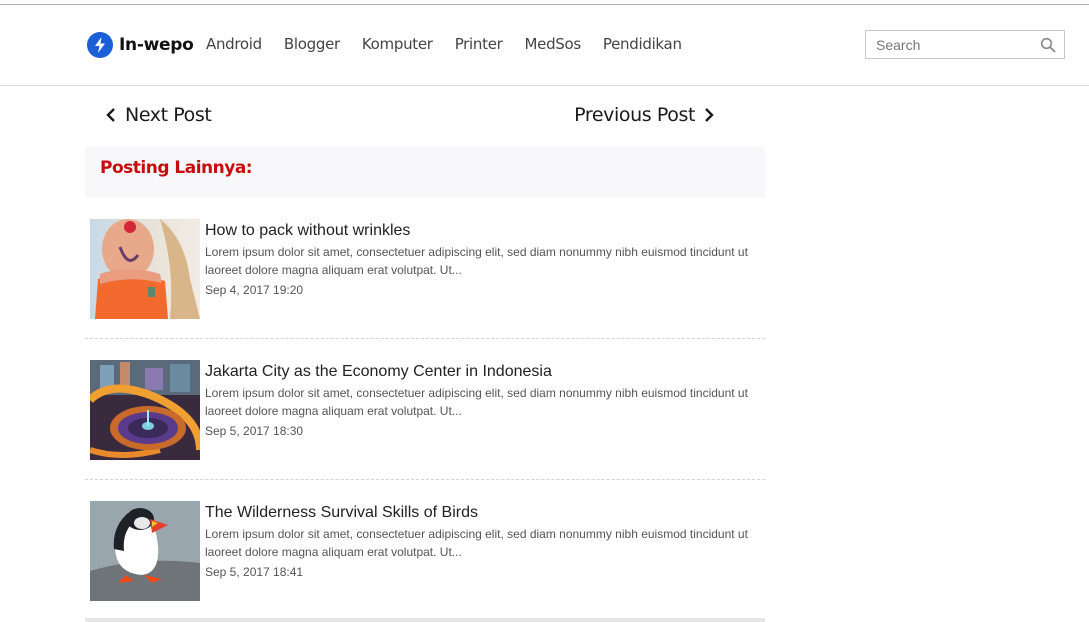  What do you see at coordinates (156, 45) in the screenshot?
I see `site-name: In-wepo` at bounding box center [156, 45].